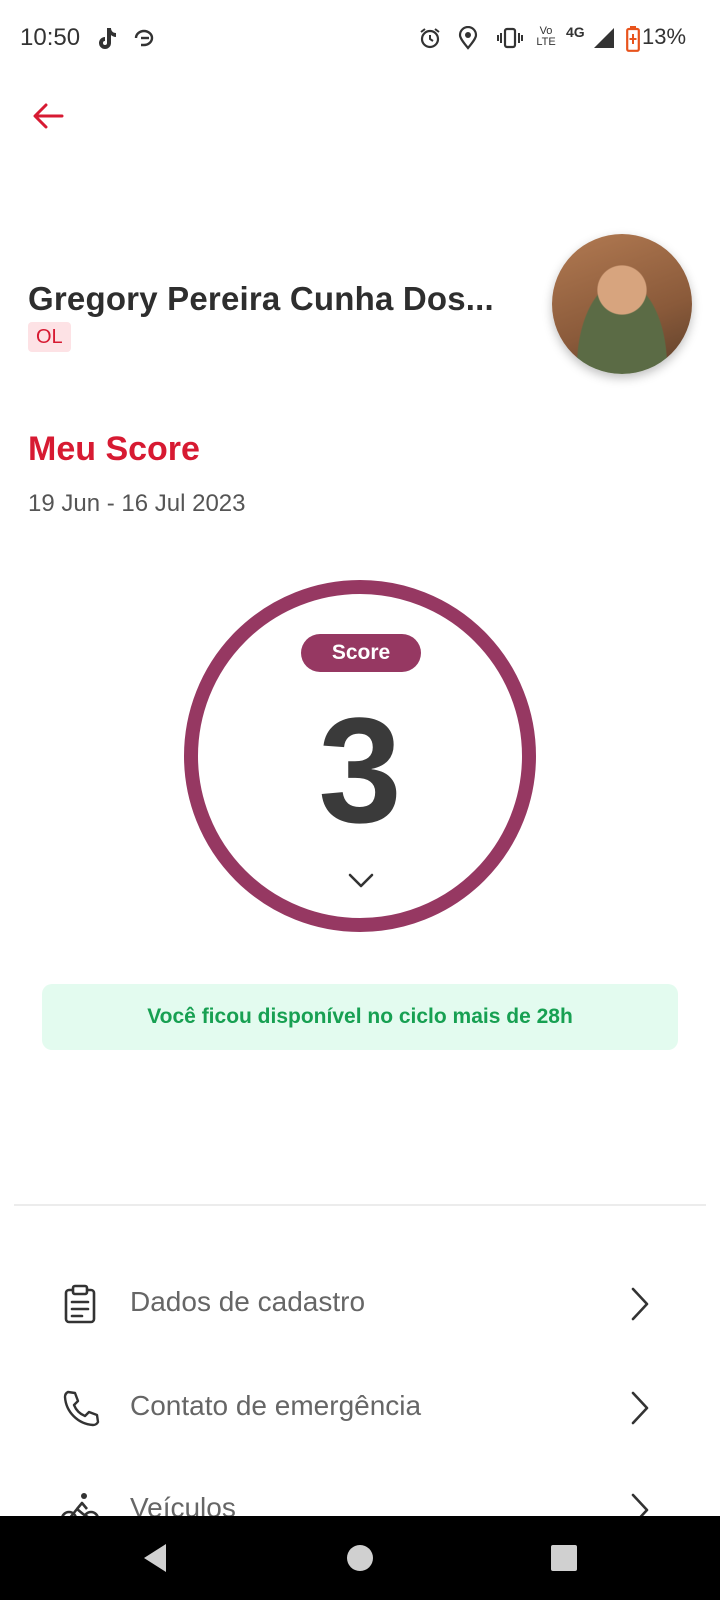 This screenshot has width=720, height=1600. What do you see at coordinates (107, 38) in the screenshot?
I see `tiktok-icon` at bounding box center [107, 38].